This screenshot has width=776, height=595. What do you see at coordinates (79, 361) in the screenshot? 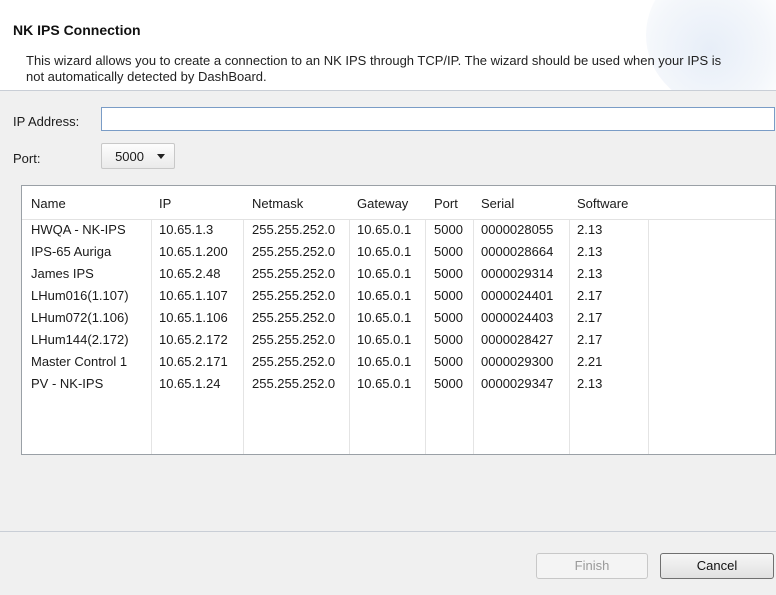
I see `cell-name: Master Control 1` at bounding box center [79, 361].